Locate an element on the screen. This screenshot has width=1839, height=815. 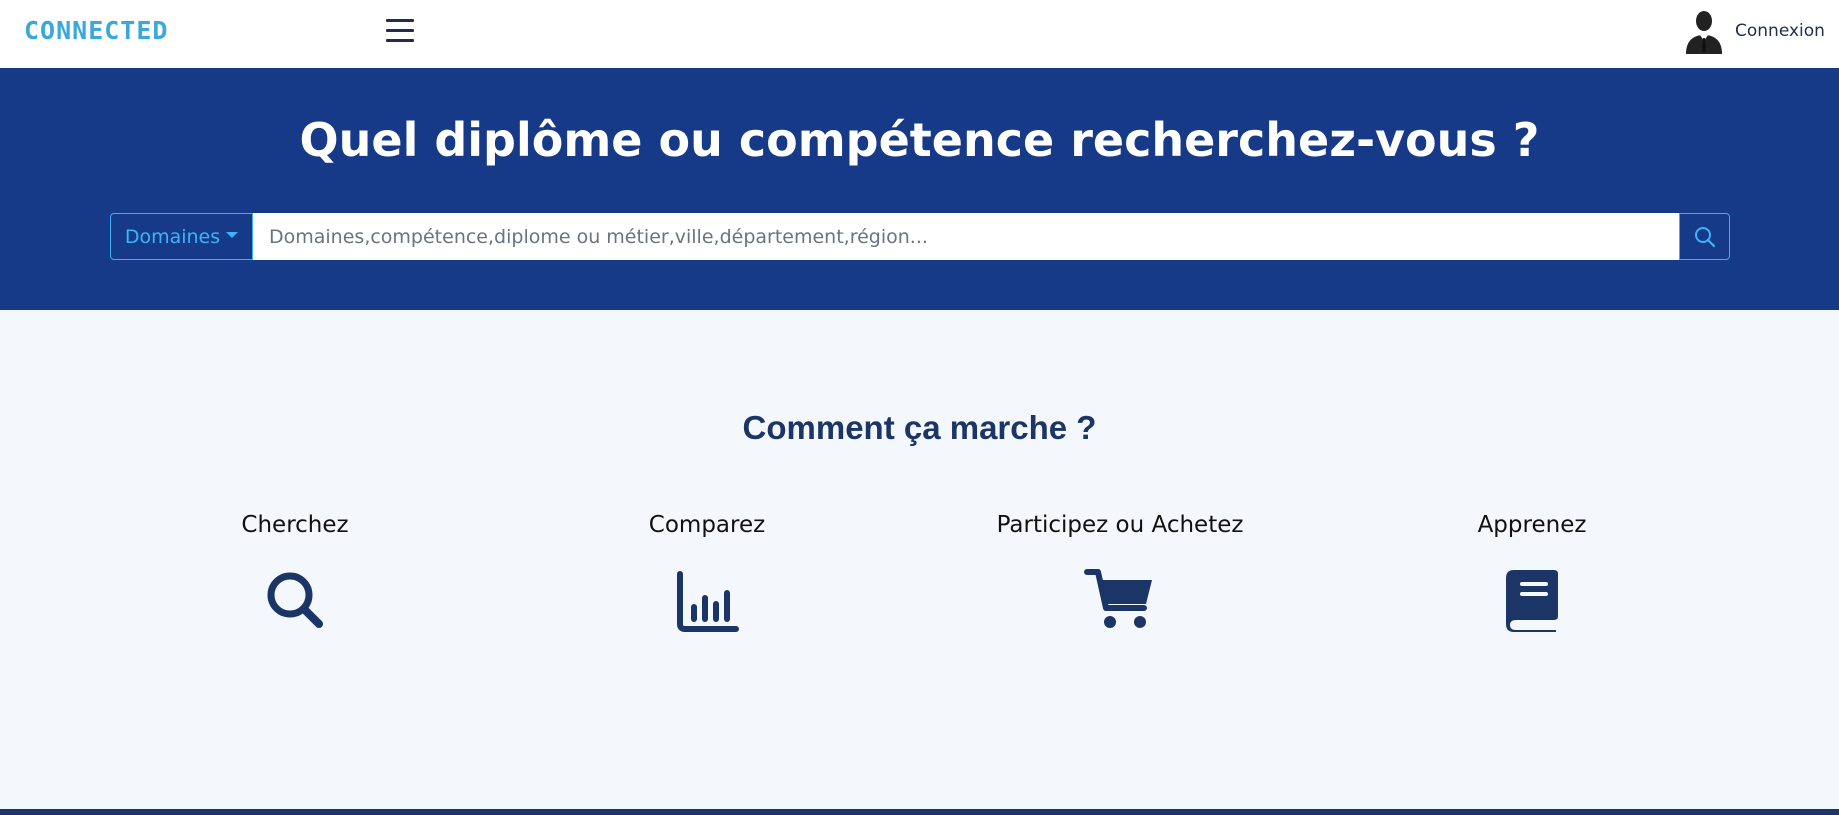
domains-dropdown-label: Domaines is located at coordinates (172, 236).